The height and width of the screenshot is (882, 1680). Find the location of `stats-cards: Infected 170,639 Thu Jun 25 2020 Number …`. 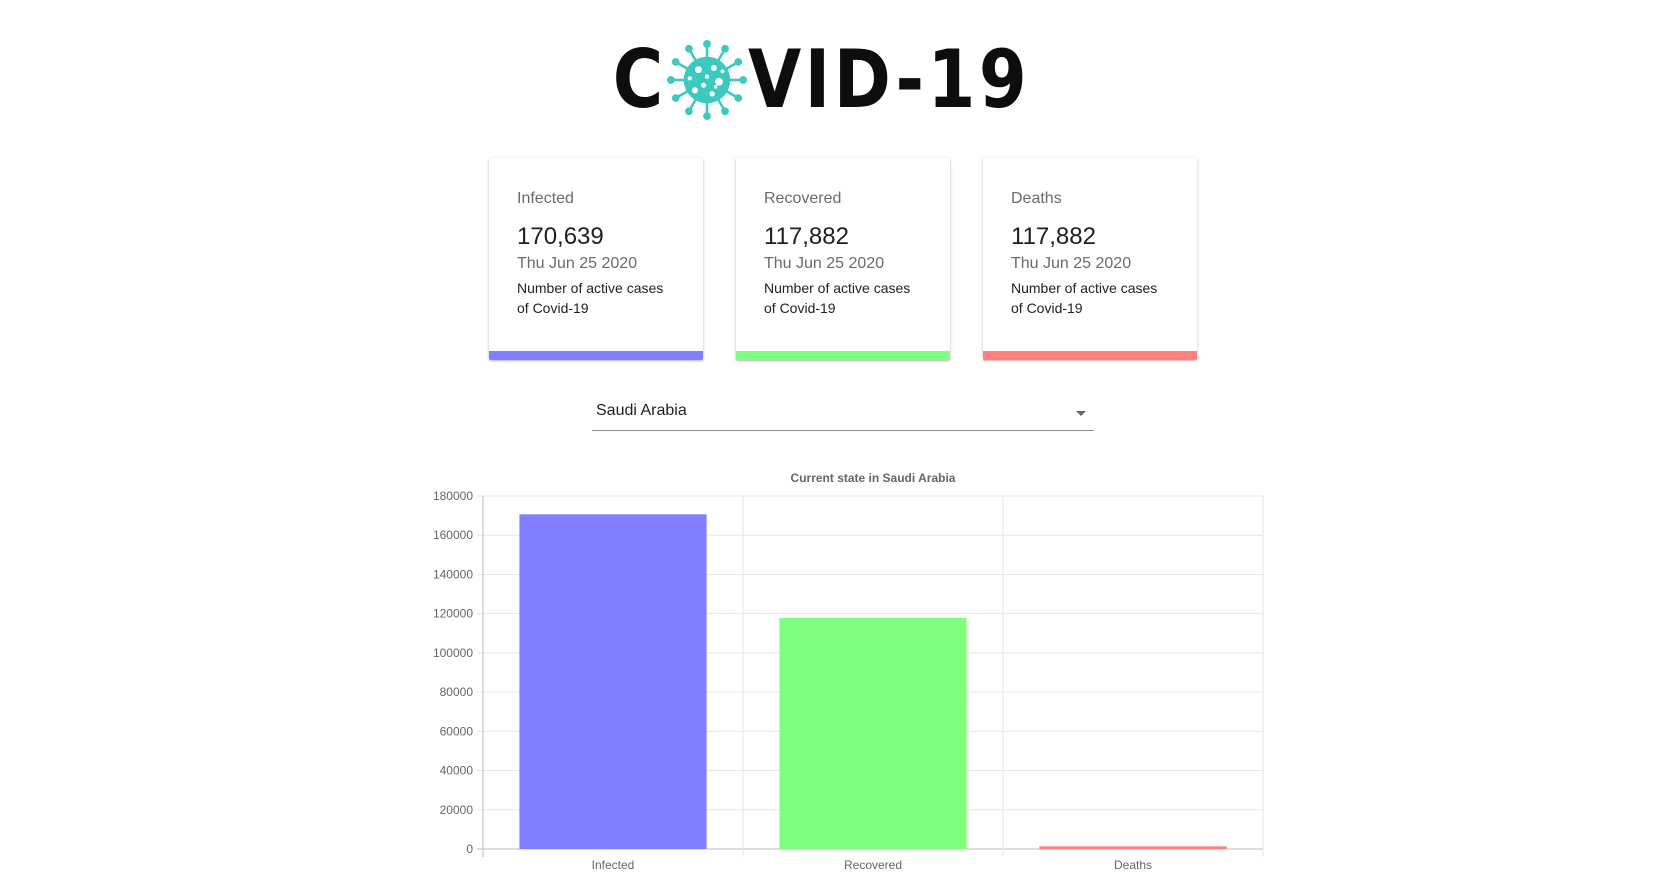

stats-cards: Infected 170,639 Thu Jun 25 2020 Number … is located at coordinates (843, 259).